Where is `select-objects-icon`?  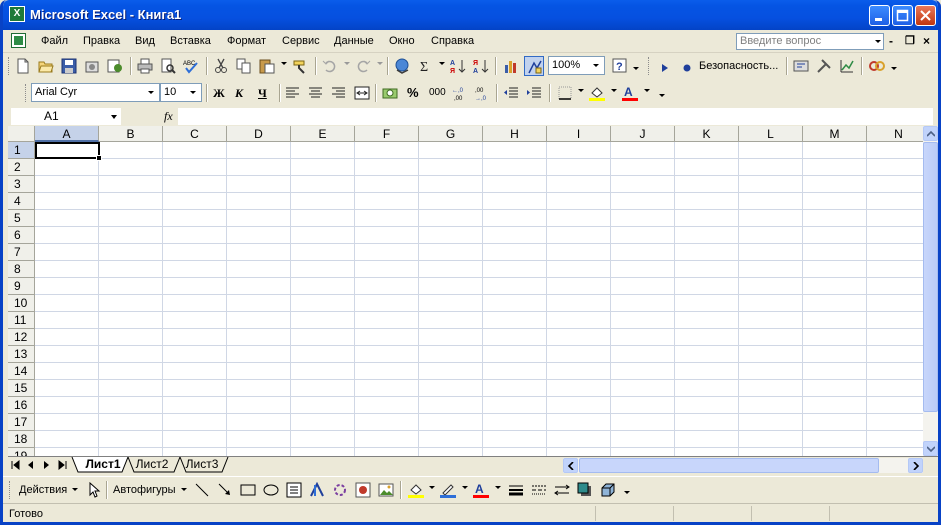
select-objects-icon is located at coordinates (94, 490).